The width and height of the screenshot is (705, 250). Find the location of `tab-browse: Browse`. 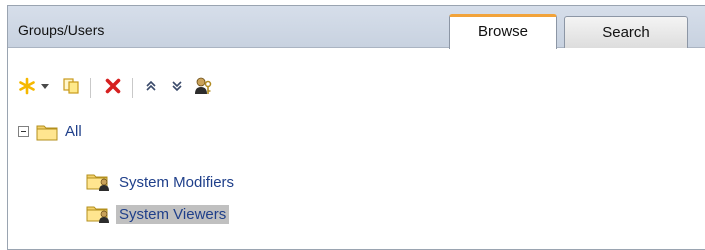

tab-browse: Browse is located at coordinates (503, 31).